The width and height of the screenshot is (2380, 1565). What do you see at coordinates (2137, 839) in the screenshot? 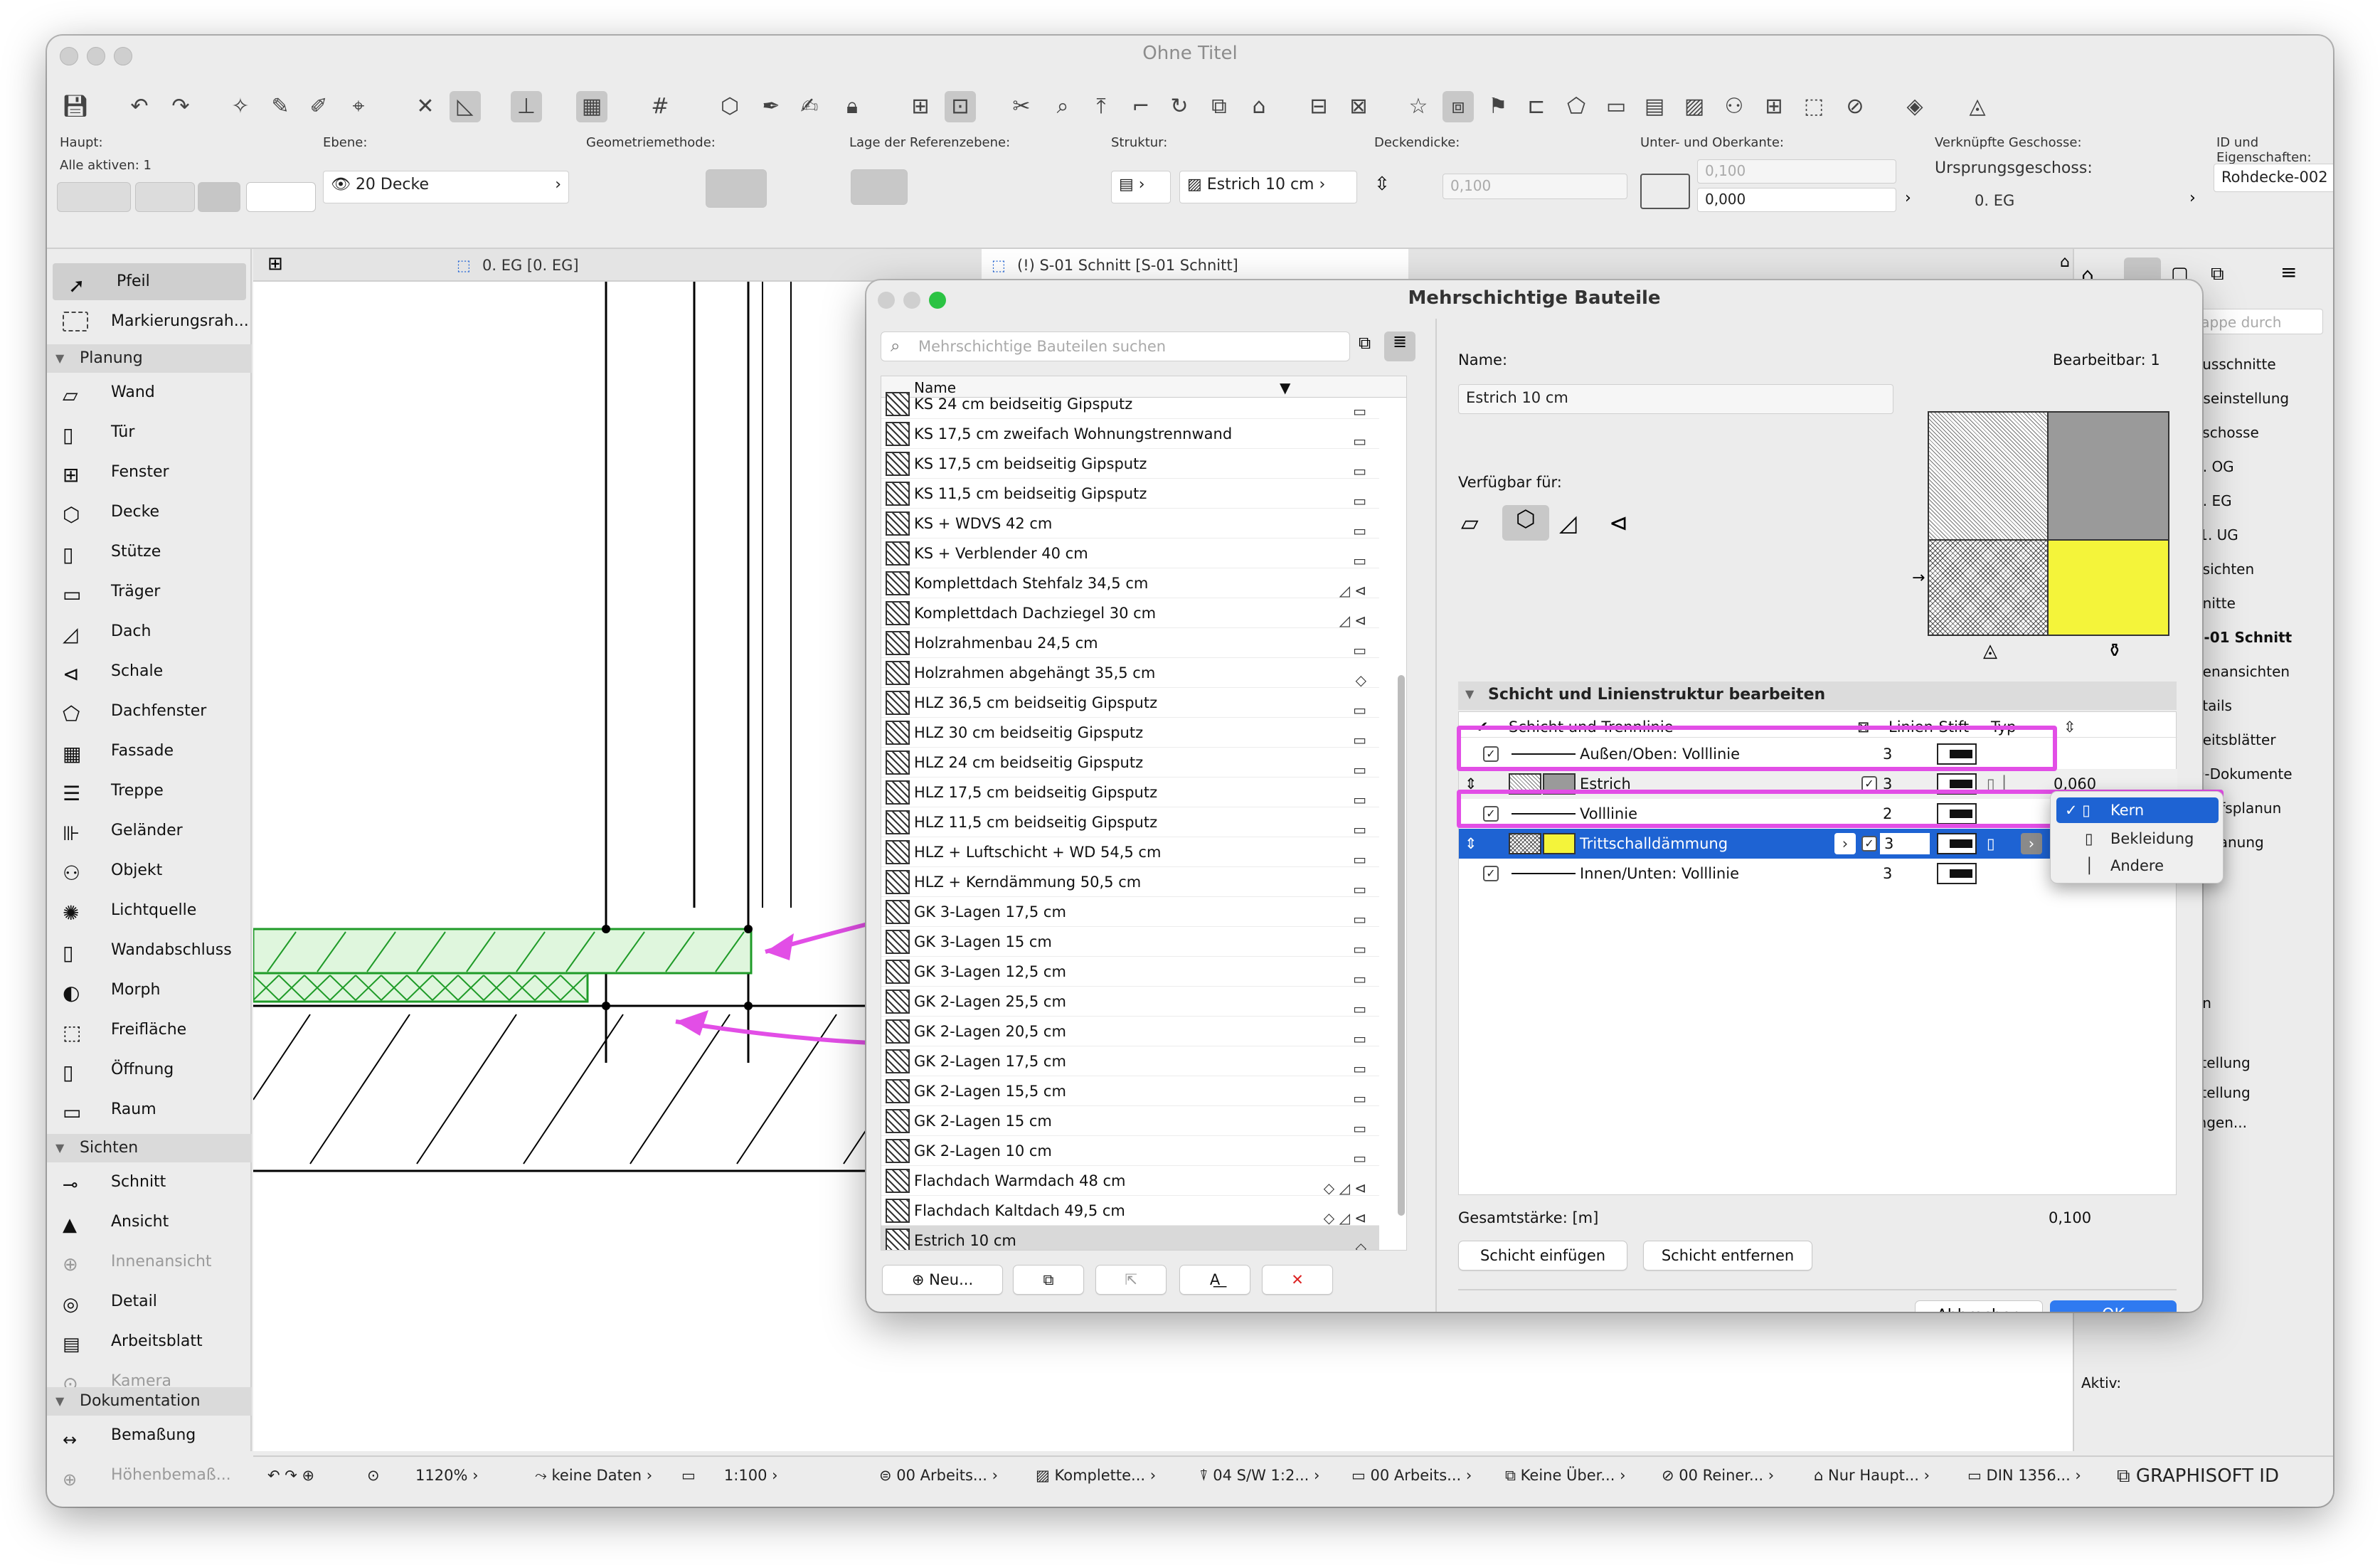
I see `dropdown-item-bekleidung: ▯ Bekleidung` at bounding box center [2137, 839].